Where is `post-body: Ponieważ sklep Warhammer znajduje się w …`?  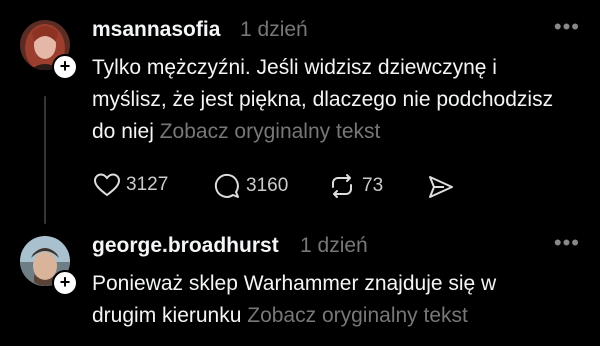
post-body: Ponieważ sklep Warhammer znajduje się w … is located at coordinates (327, 300).